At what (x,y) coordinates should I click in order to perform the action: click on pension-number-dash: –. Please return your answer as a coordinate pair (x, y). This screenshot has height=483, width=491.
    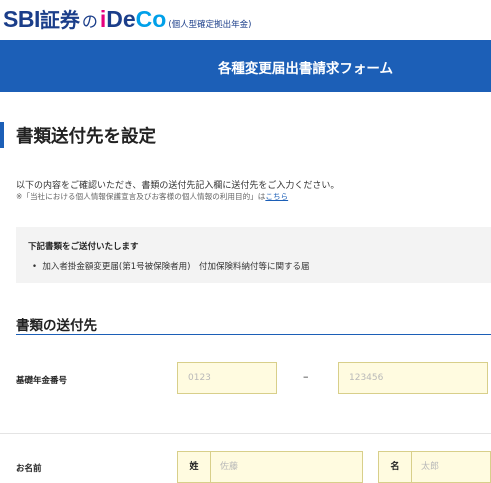
    Looking at the image, I should click on (306, 376).